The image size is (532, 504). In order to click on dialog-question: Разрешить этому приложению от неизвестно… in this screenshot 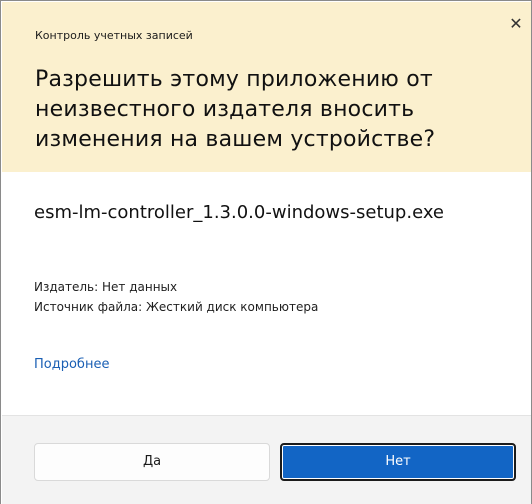, I will do `click(235, 109)`.